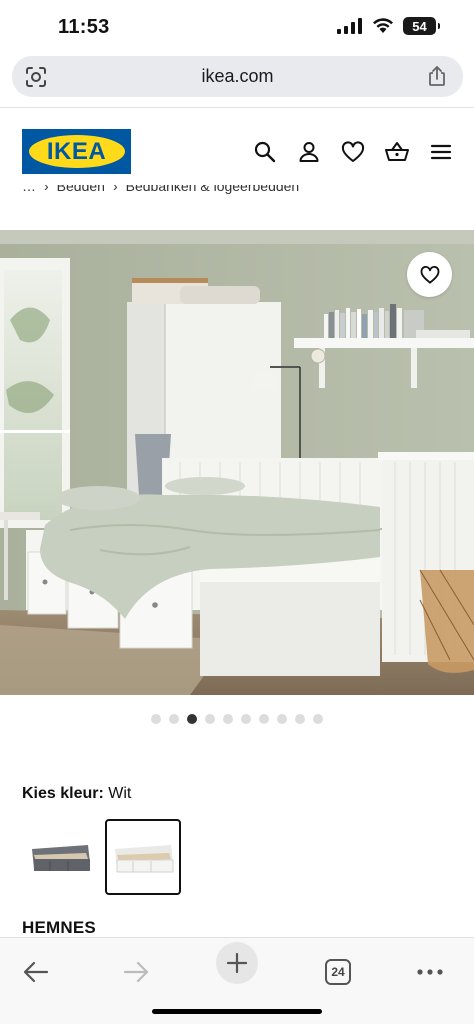 Image resolution: width=474 pixels, height=1024 pixels. I want to click on more-dots-icon, so click(430, 972).